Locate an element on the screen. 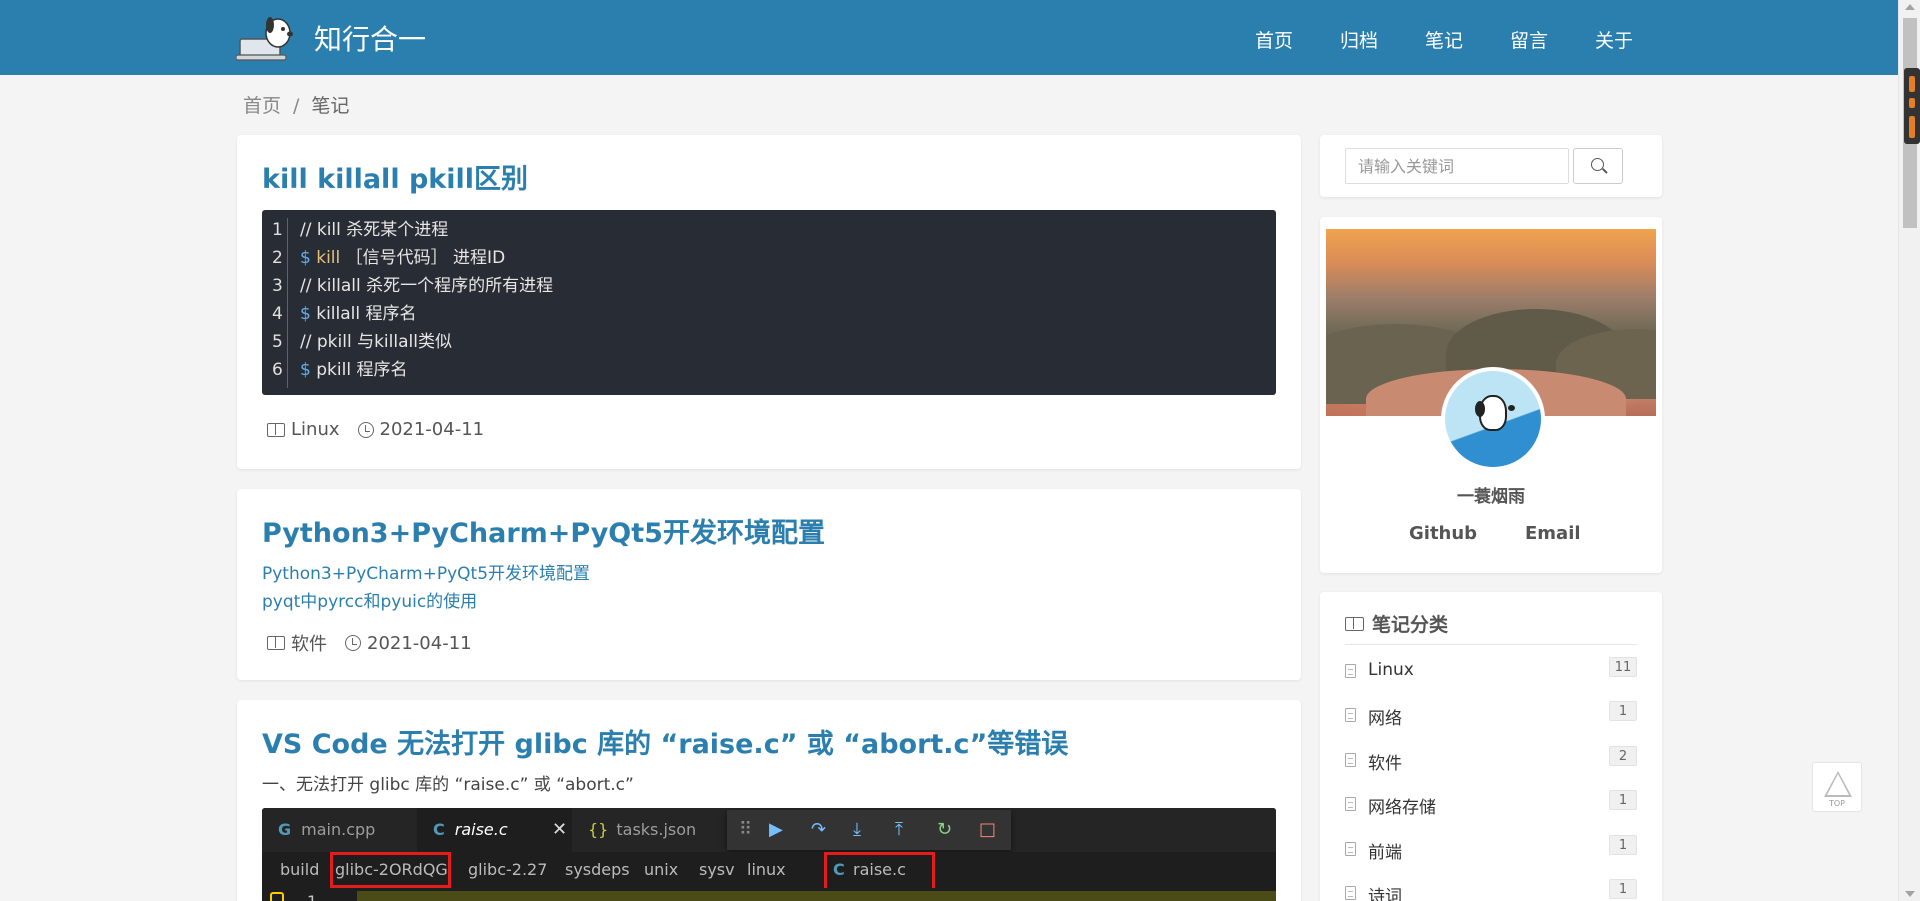 The image size is (1920, 901). nav-notes: 笔记 is located at coordinates (1467, 39).